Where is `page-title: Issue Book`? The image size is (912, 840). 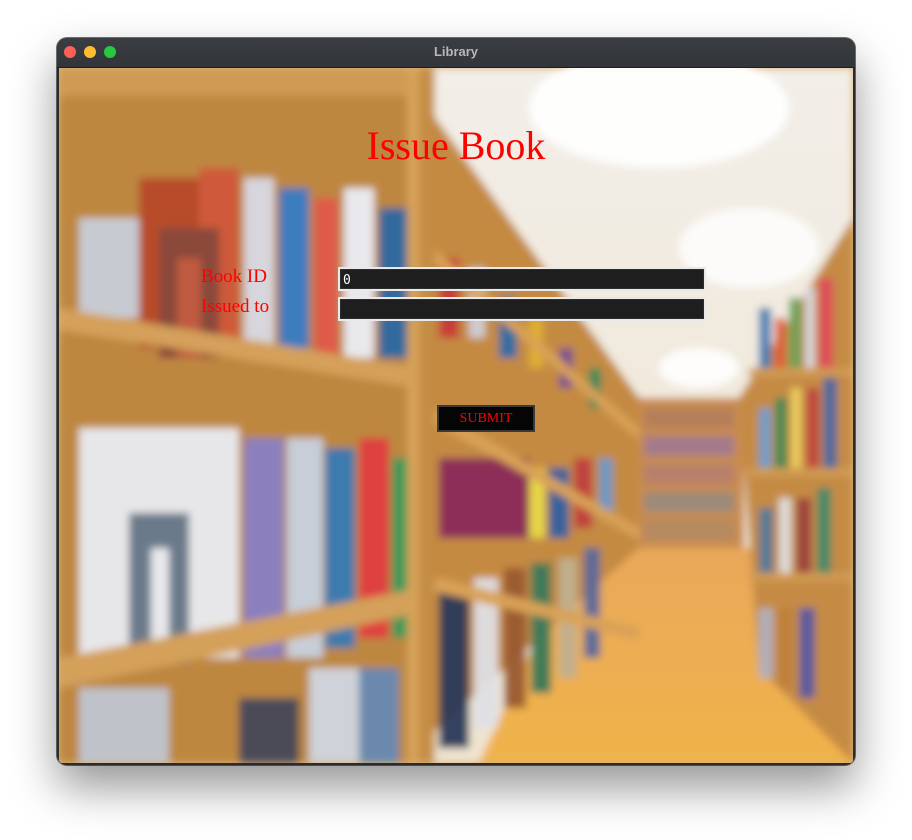
page-title: Issue Book is located at coordinates (456, 145).